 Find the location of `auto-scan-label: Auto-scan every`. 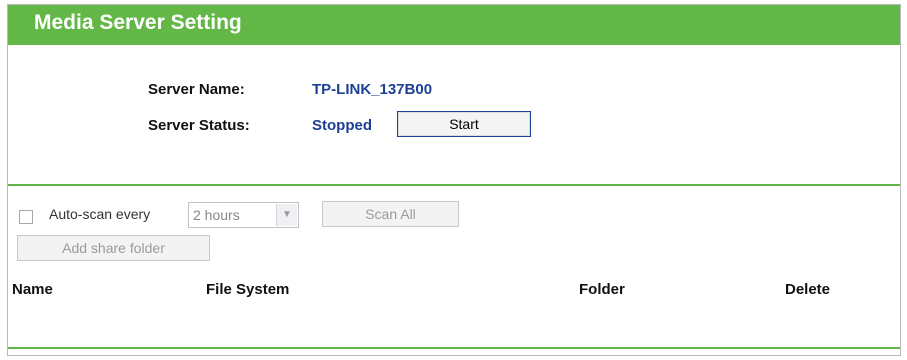

auto-scan-label: Auto-scan every is located at coordinates (100, 214).